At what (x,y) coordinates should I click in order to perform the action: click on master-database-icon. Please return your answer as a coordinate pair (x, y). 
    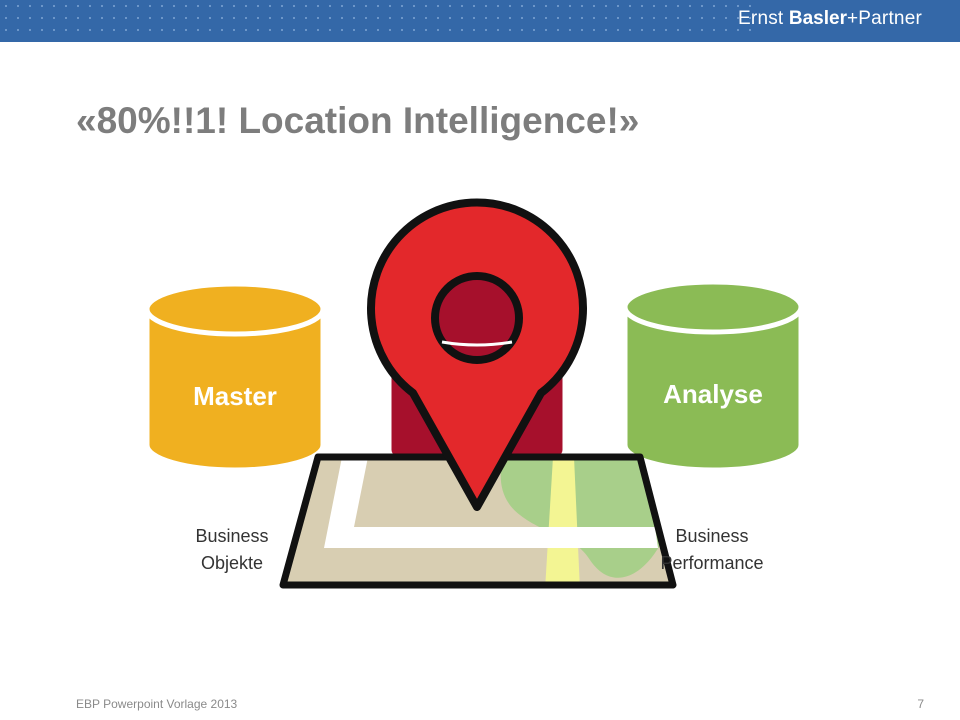
    Looking at the image, I should click on (235, 377).